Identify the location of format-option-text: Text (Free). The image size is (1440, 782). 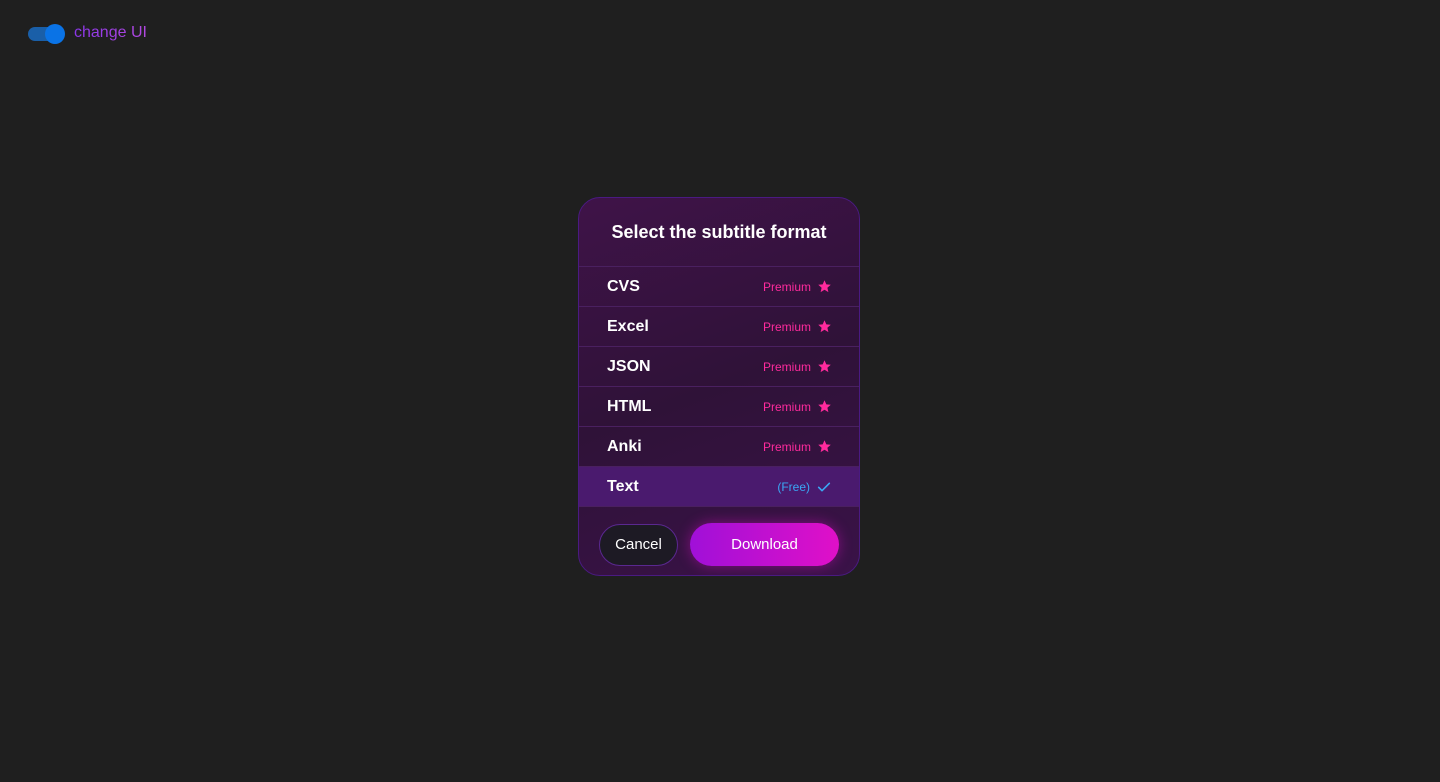
(719, 487).